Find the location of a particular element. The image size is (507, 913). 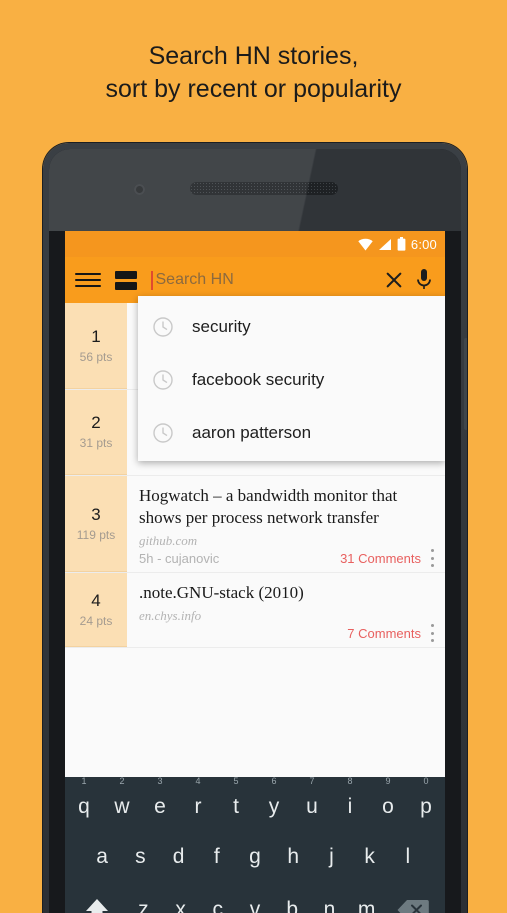

key-d: d is located at coordinates (178, 856).